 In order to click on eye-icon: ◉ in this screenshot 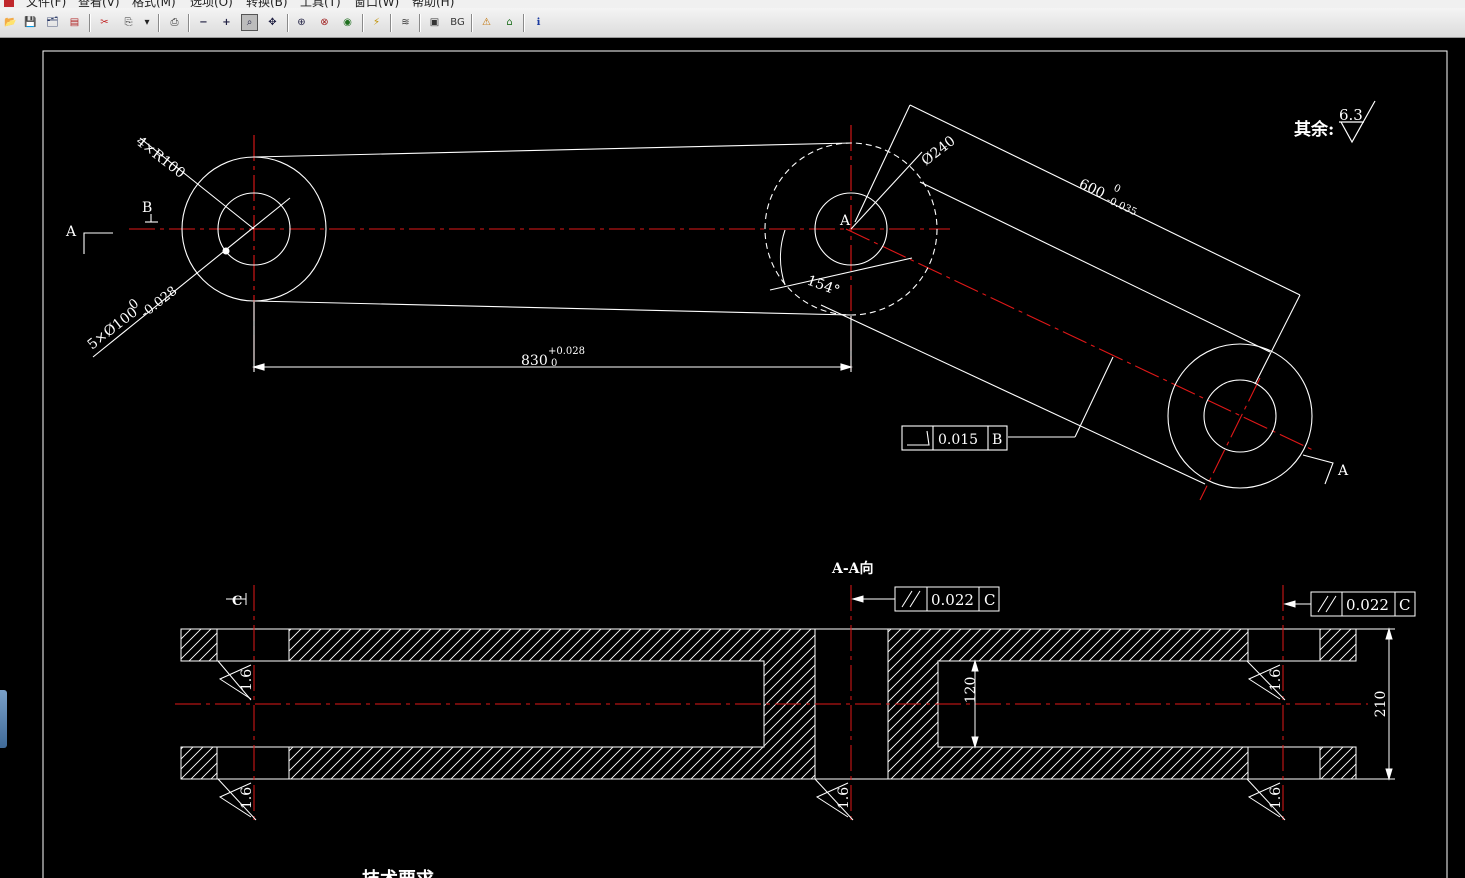, I will do `click(347, 22)`.